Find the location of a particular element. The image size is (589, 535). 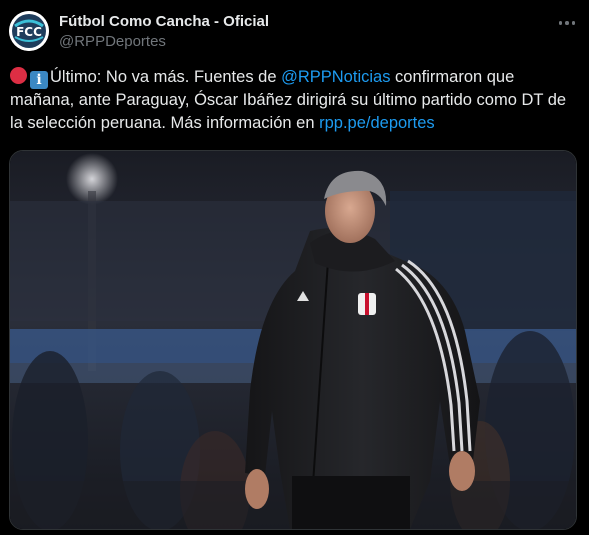

account-name: Fútbol Como Cancha - Oficial is located at coordinates (164, 21).